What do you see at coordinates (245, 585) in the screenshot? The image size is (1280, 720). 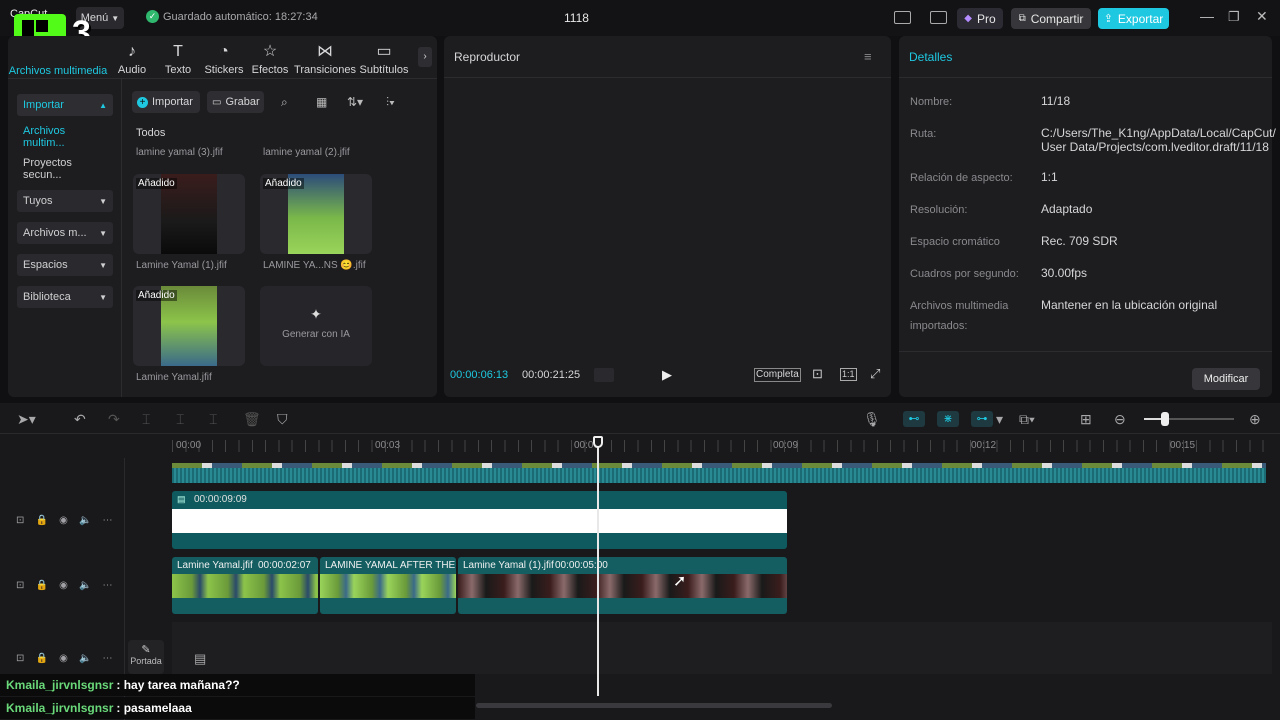 I see `video-clip: Lamine Yamal.jfif 00:00:02:07` at bounding box center [245, 585].